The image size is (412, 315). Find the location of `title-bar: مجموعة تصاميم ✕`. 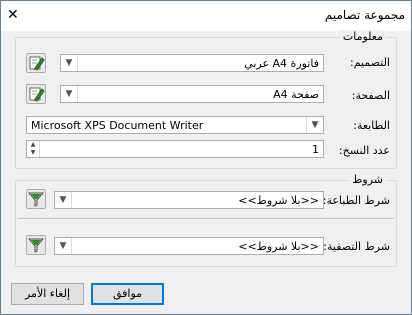

title-bar: مجموعة تصاميم ✕ is located at coordinates (206, 16).